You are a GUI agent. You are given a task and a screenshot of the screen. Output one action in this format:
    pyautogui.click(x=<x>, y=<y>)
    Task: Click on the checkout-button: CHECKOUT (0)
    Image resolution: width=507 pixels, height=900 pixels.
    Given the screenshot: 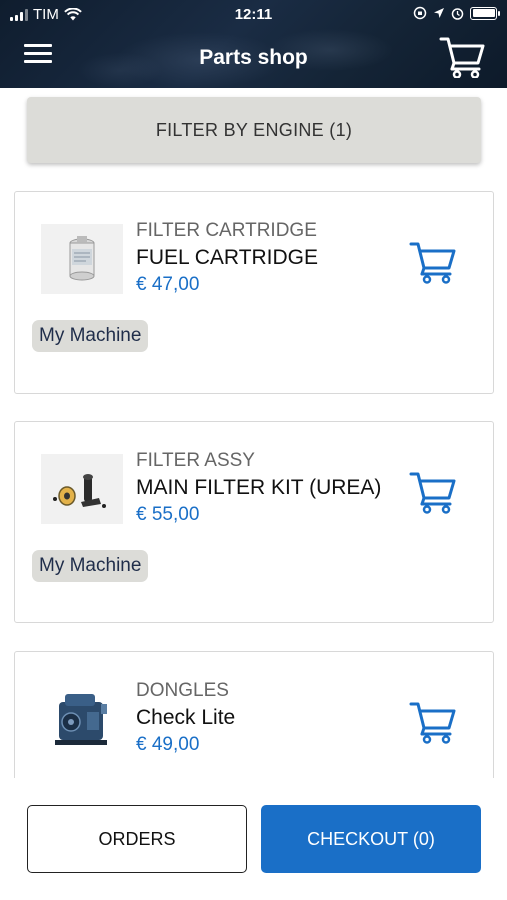 What is the action you would take?
    pyautogui.click(x=371, y=839)
    